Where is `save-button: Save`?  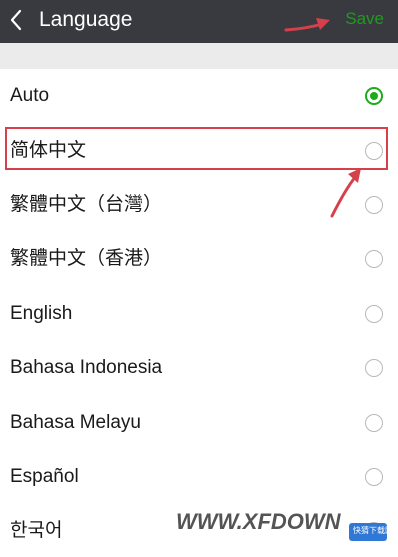 save-button: Save is located at coordinates (364, 19).